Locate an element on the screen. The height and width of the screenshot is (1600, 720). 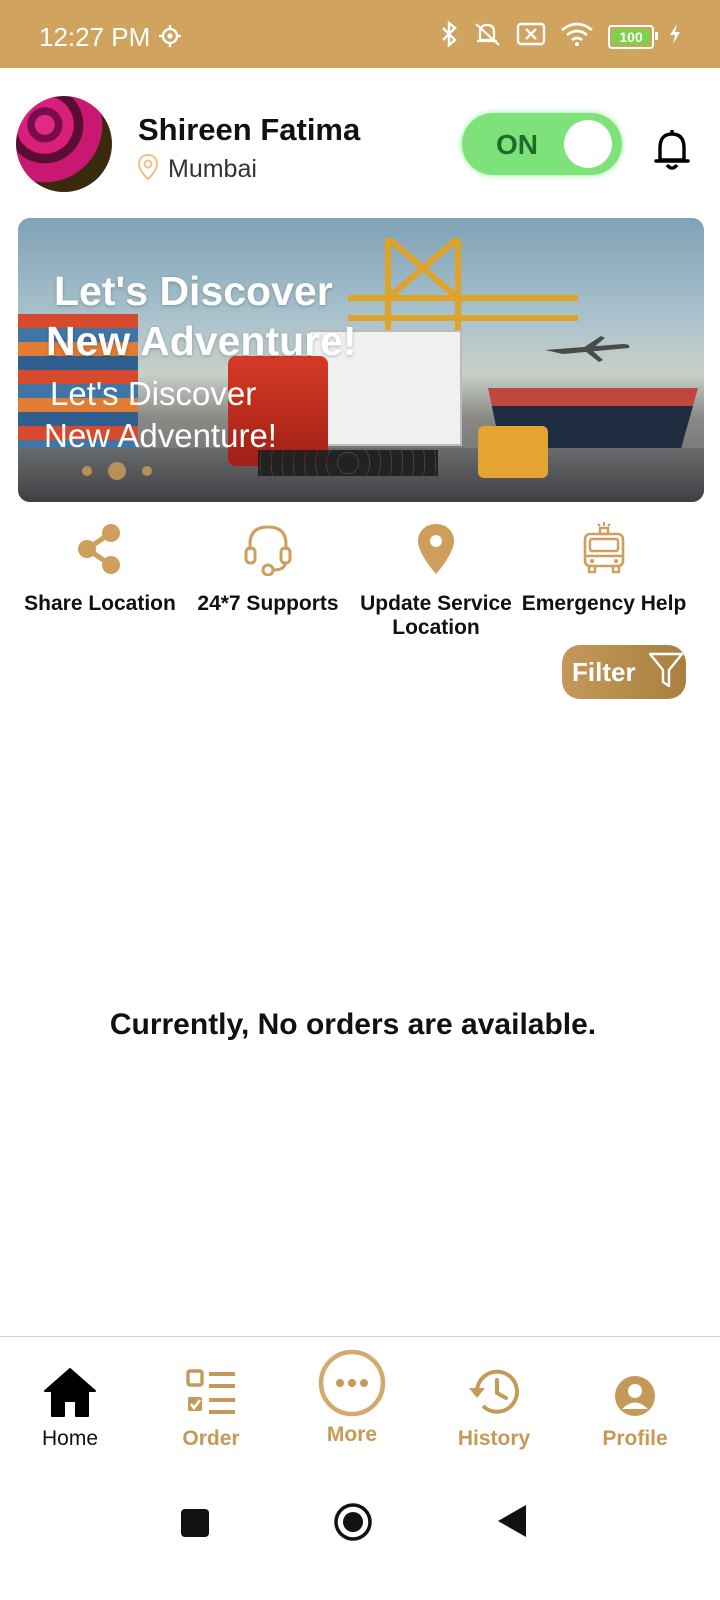
location-row: Mumbai is located at coordinates (197, 169).